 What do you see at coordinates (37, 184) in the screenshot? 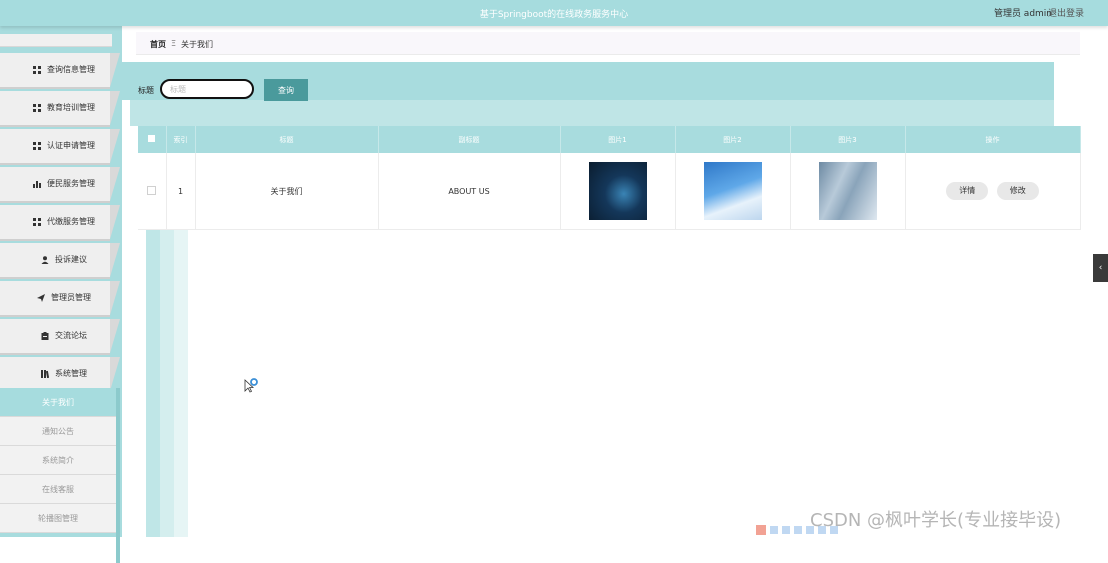
I see `bar-chart-icon` at bounding box center [37, 184].